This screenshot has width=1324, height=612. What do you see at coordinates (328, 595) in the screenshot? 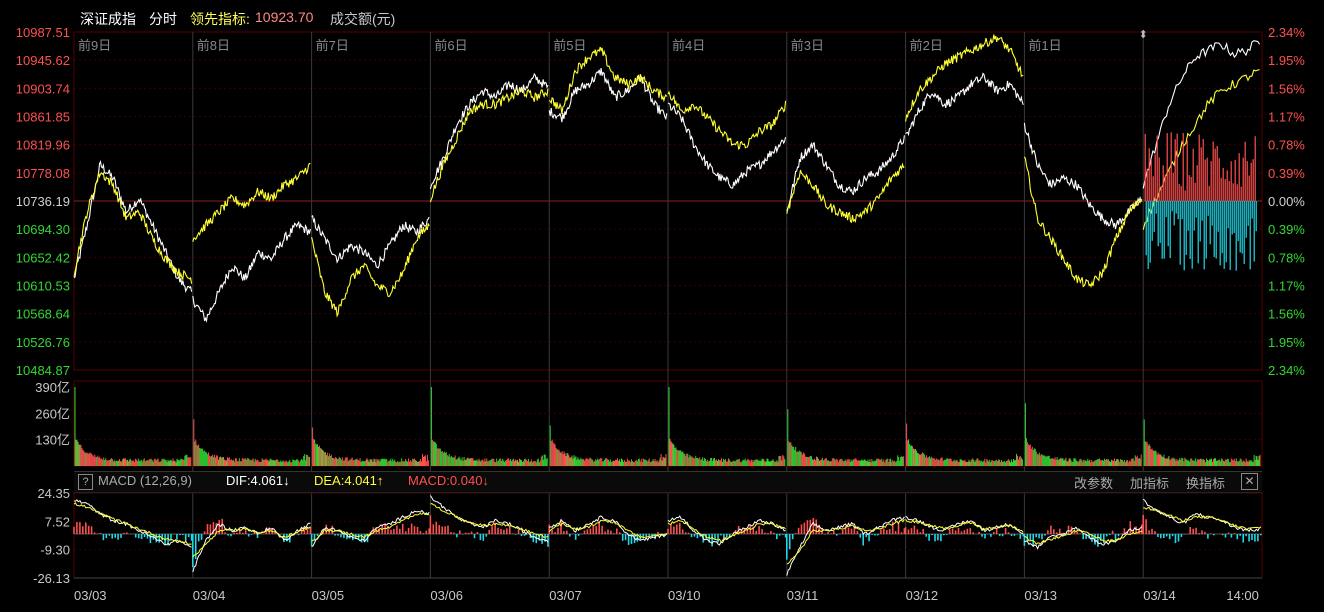
I see `date-label: 03/05` at bounding box center [328, 595].